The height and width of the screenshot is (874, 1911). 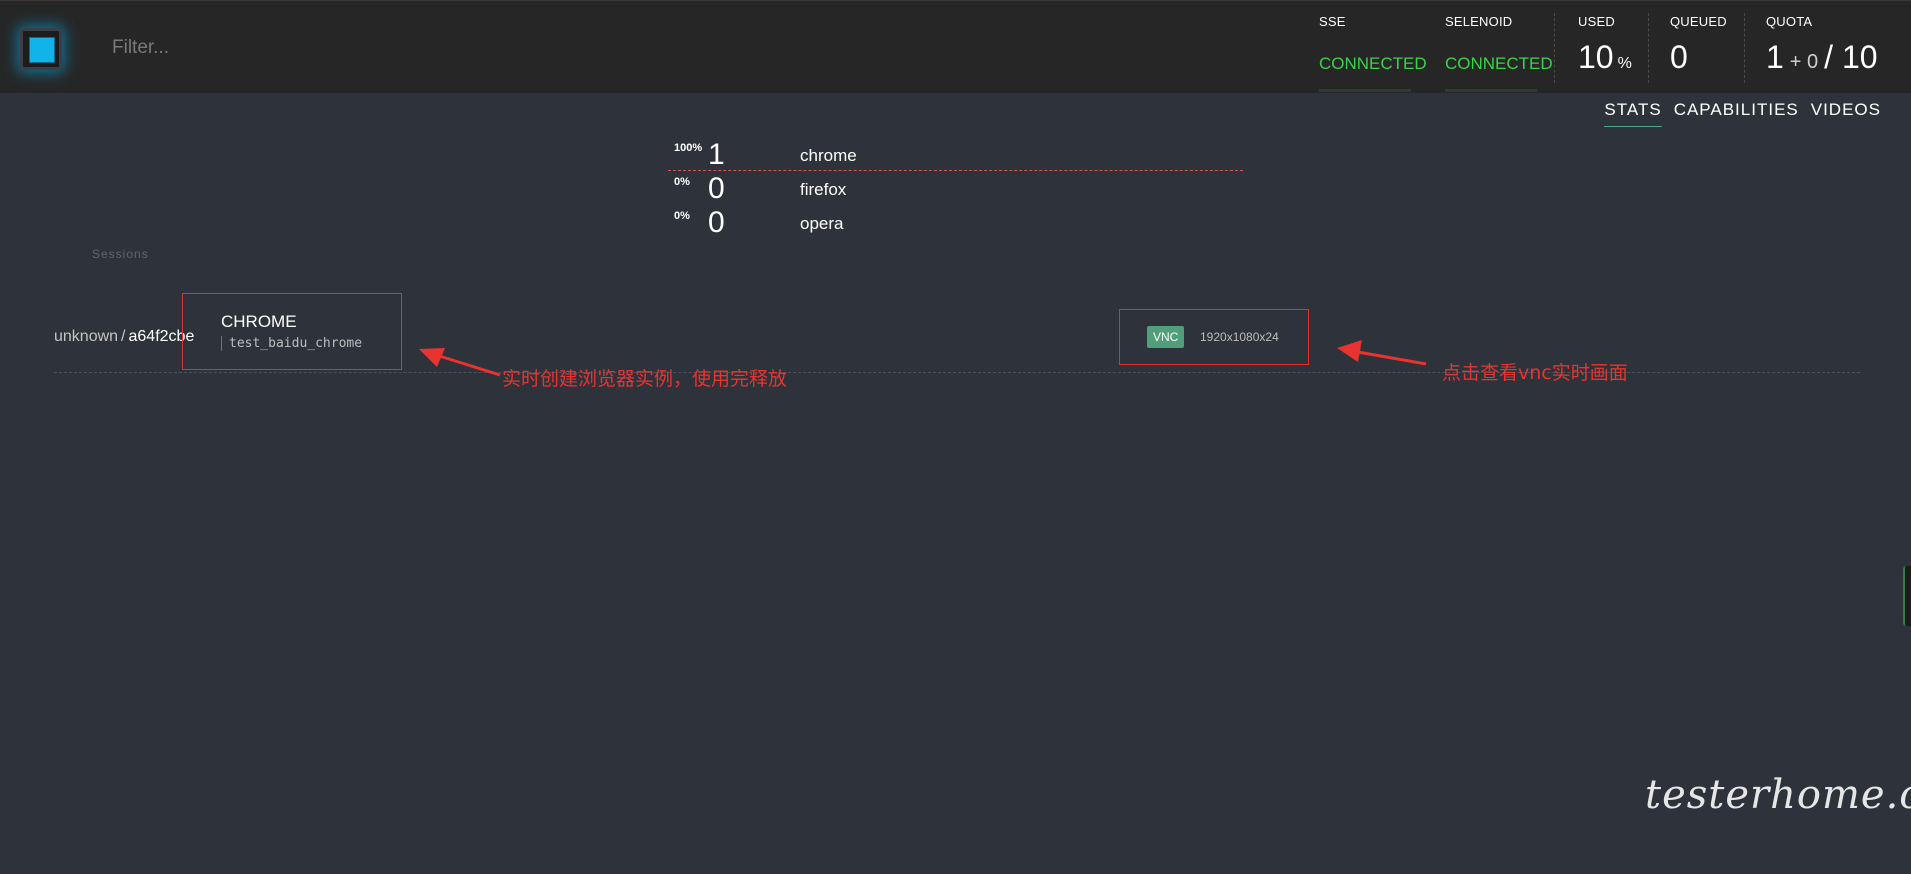 What do you see at coordinates (1332, 21) in the screenshot?
I see `sse-label: SSE` at bounding box center [1332, 21].